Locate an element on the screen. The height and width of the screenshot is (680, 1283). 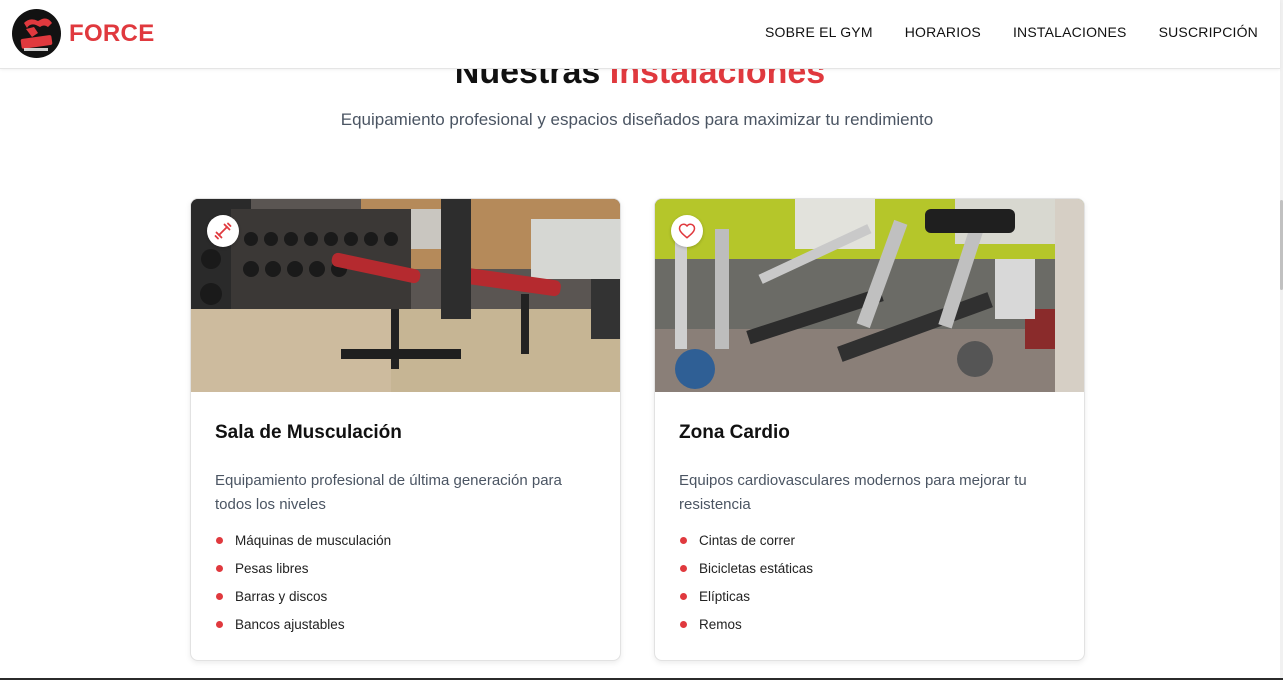
feature-label: Bancos ajustables is located at coordinates (290, 624).